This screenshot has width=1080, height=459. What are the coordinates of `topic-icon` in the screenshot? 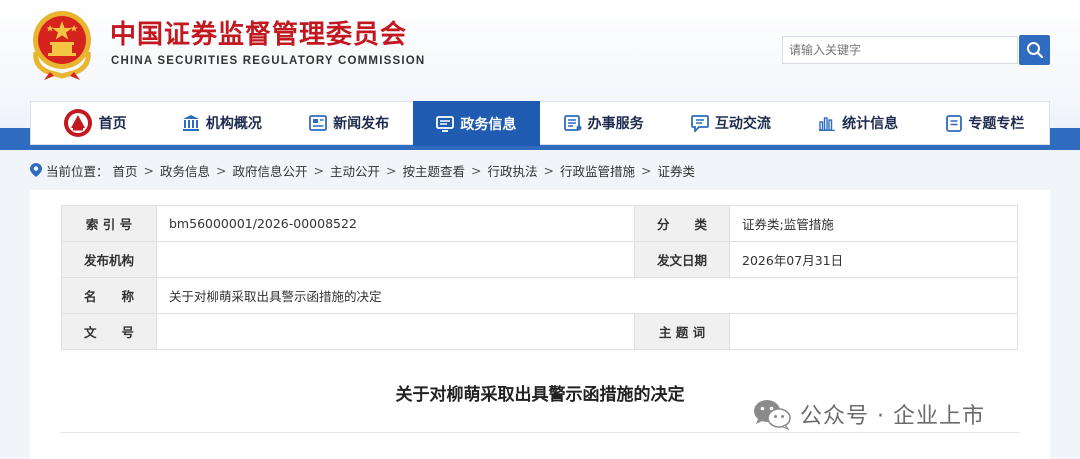 It's located at (954, 123).